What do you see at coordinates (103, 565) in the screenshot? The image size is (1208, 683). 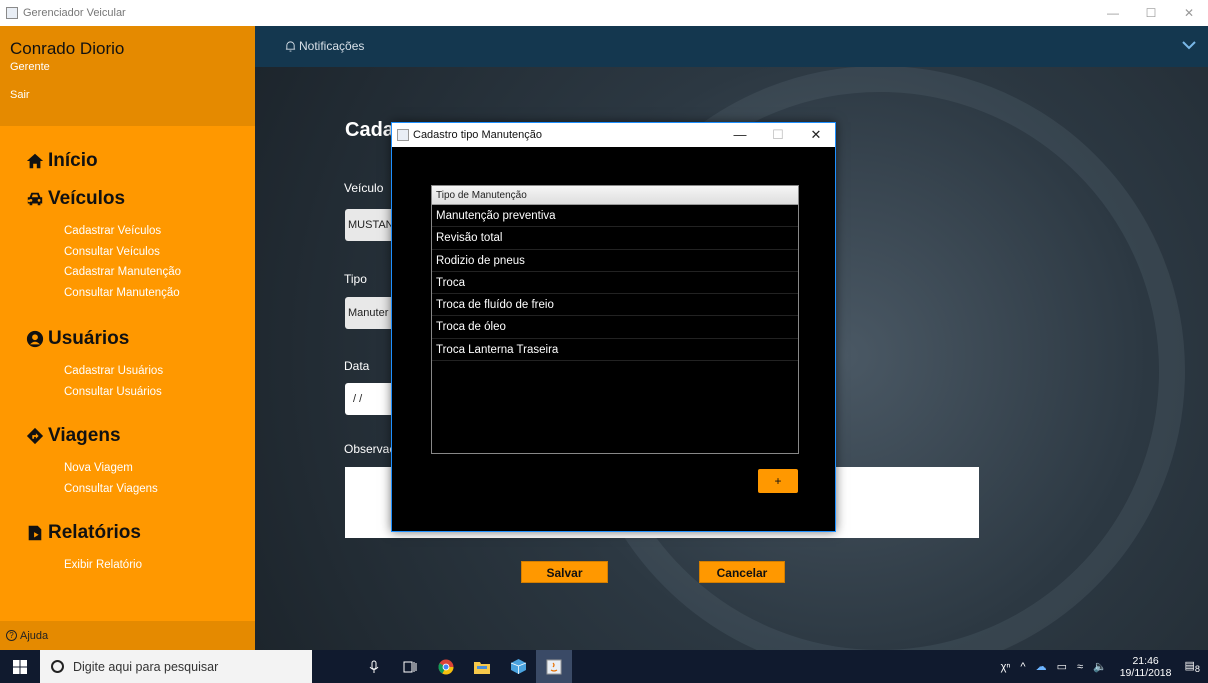 I see `submenu-item-exibir-relatorio: Exibir Relatório` at bounding box center [103, 565].